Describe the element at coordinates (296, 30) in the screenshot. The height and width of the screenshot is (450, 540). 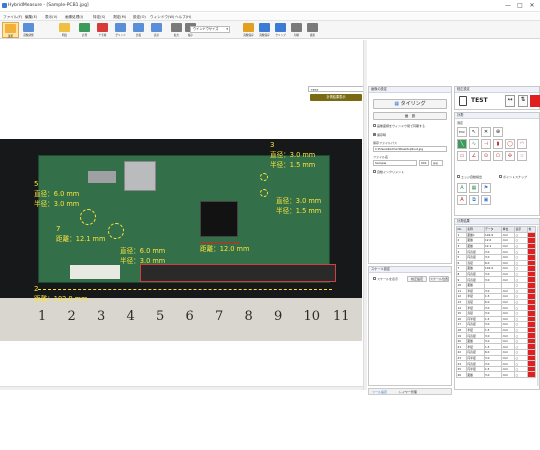
I see `toolbar-button: 印刷` at that location.